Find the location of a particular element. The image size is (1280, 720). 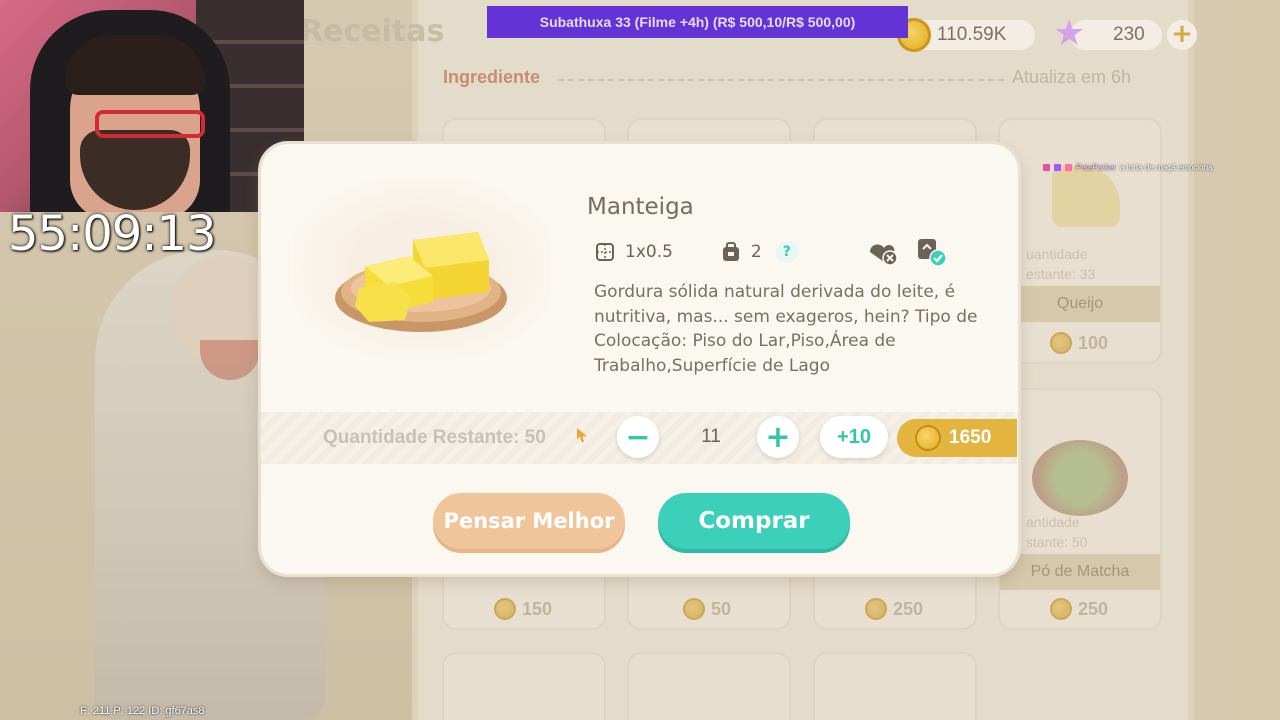

add-currency-button: + is located at coordinates (1182, 35).